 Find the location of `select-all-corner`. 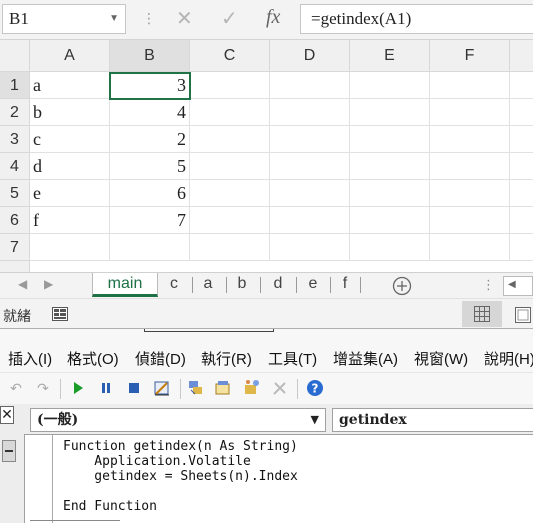

select-all-corner is located at coordinates (15, 56).